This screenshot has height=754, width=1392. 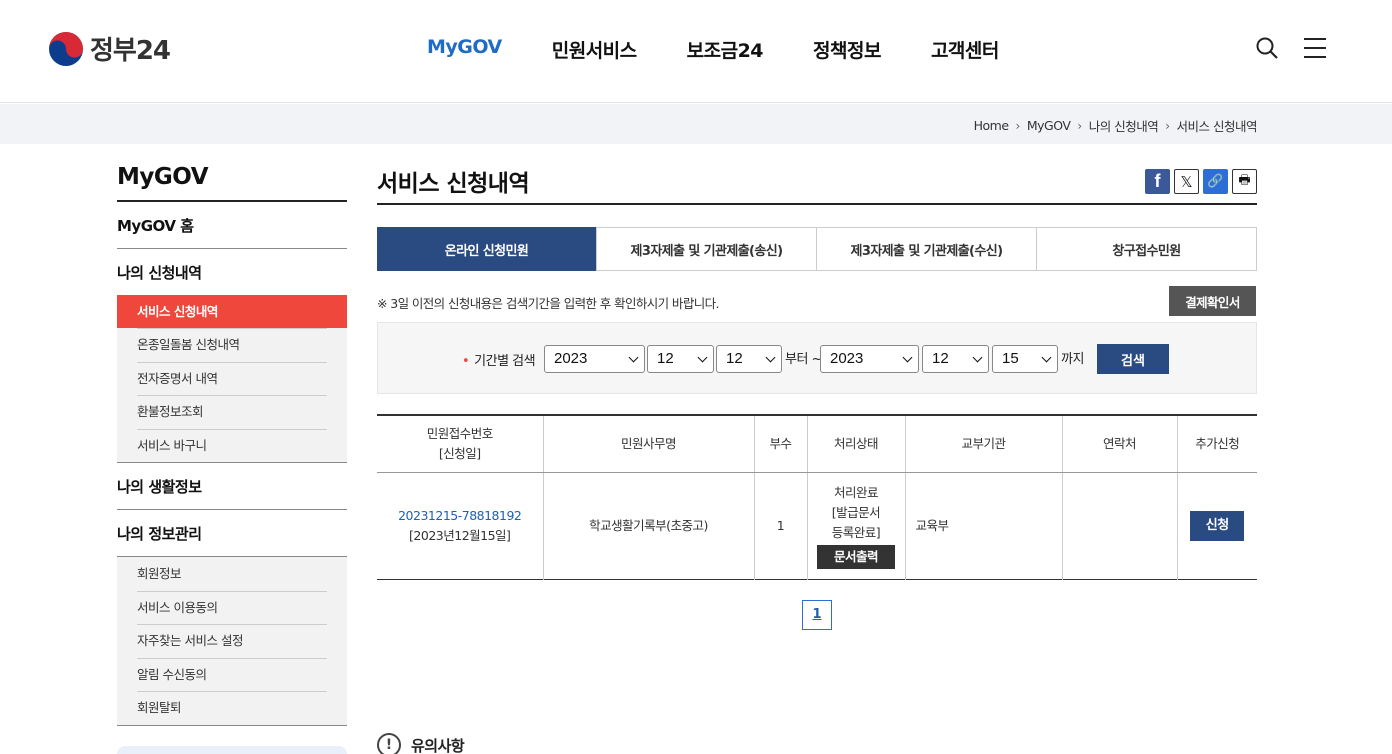 I want to click on from-year-select: 2023, so click(x=594, y=359).